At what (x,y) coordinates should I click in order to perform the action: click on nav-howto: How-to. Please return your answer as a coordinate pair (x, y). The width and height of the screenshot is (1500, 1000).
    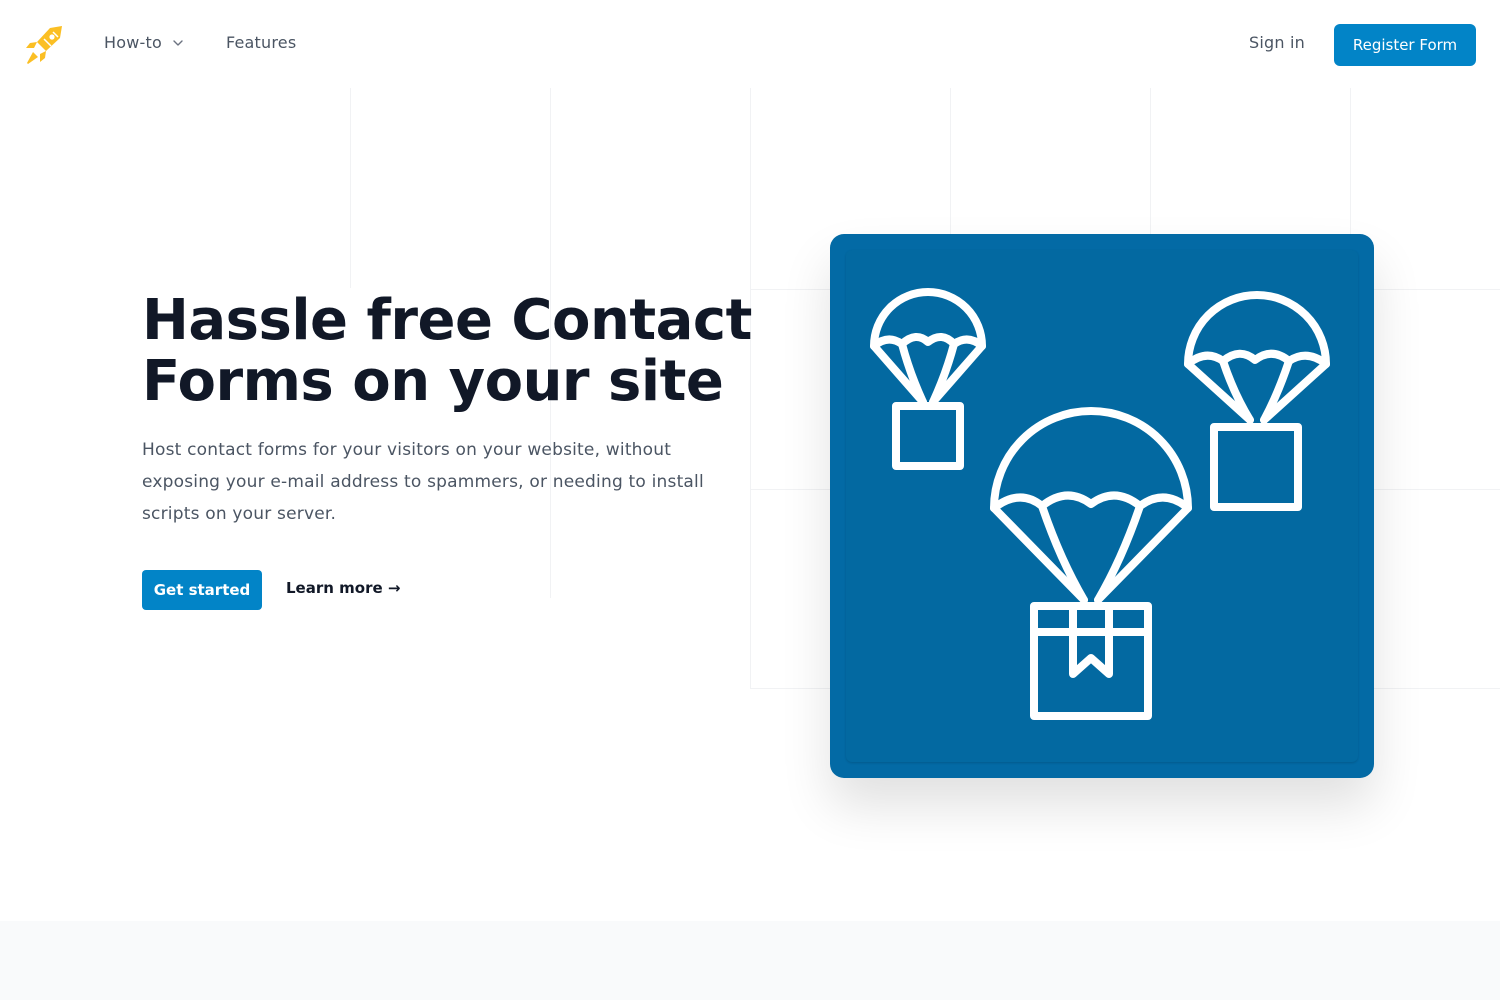
    Looking at the image, I should click on (144, 42).